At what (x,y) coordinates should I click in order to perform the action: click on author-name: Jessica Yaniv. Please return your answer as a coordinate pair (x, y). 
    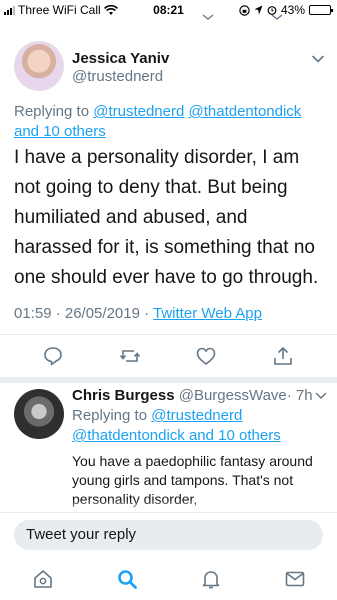
    Looking at the image, I should click on (120, 58).